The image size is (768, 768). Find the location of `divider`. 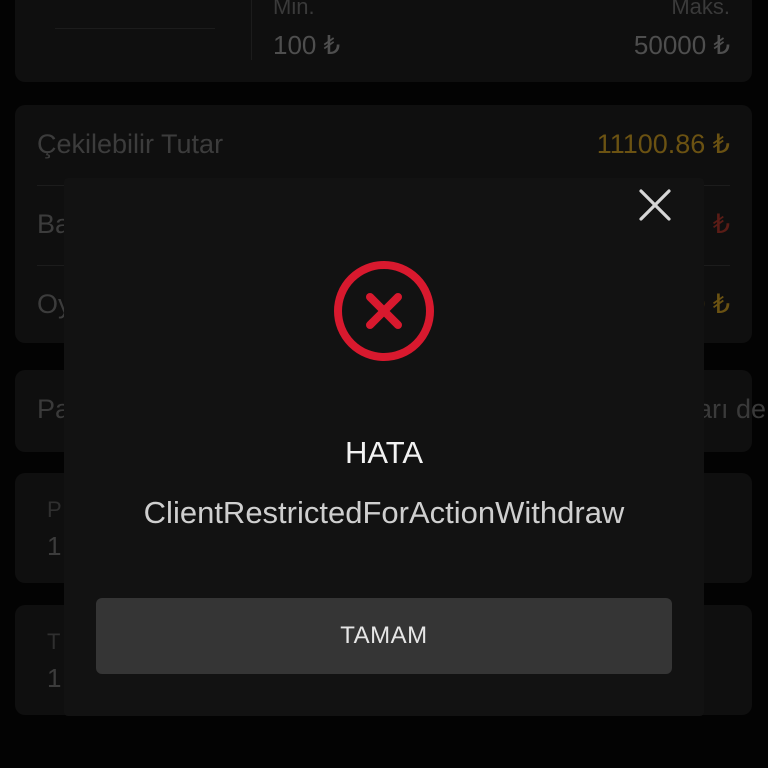

divider is located at coordinates (251, 30).